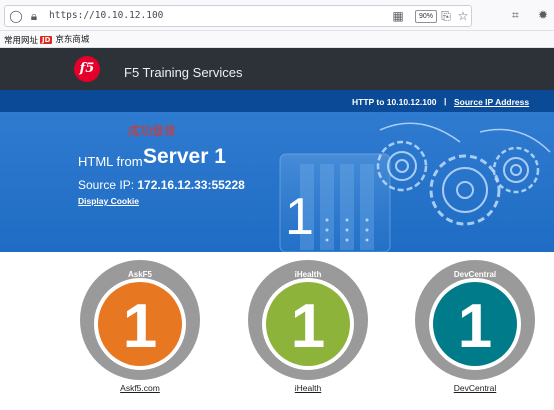 This screenshot has width=554, height=410. I want to click on askf5-link: Askf5.com, so click(140, 388).